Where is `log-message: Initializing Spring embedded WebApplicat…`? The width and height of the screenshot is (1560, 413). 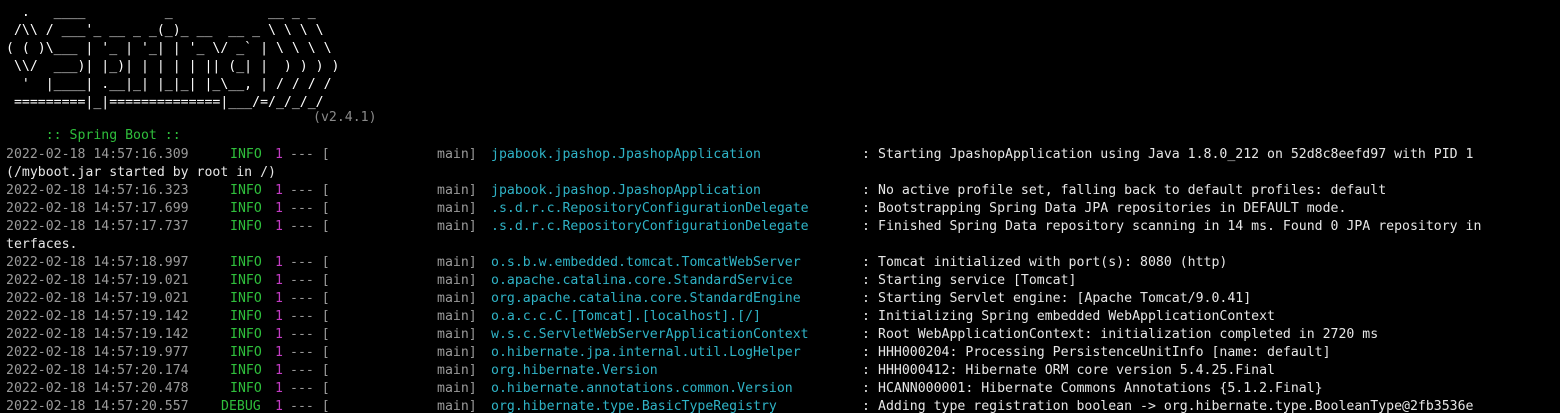 log-message: Initializing Spring embedded WebApplicat… is located at coordinates (1076, 316).